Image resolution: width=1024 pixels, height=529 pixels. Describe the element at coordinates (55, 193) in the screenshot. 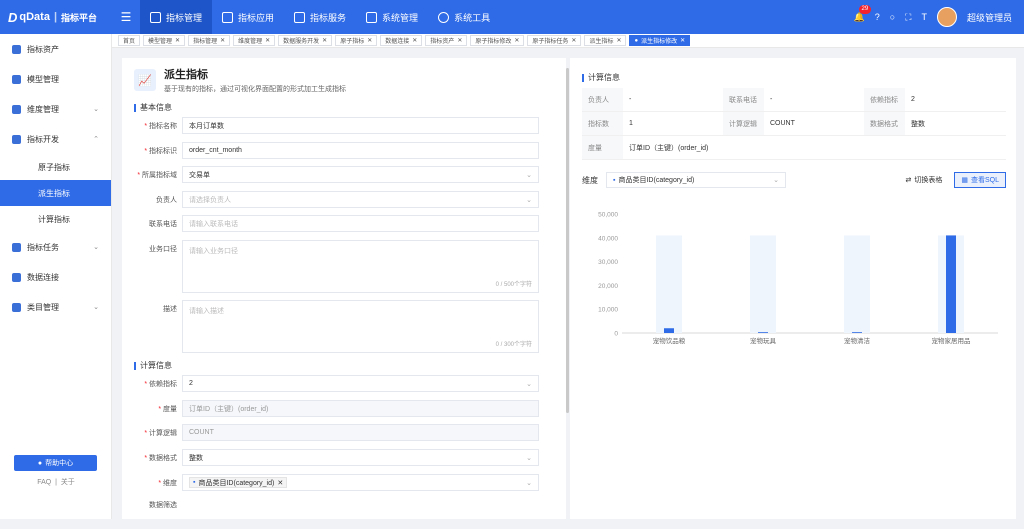

I see `sidebar-sub-derived: 派生指标` at that location.